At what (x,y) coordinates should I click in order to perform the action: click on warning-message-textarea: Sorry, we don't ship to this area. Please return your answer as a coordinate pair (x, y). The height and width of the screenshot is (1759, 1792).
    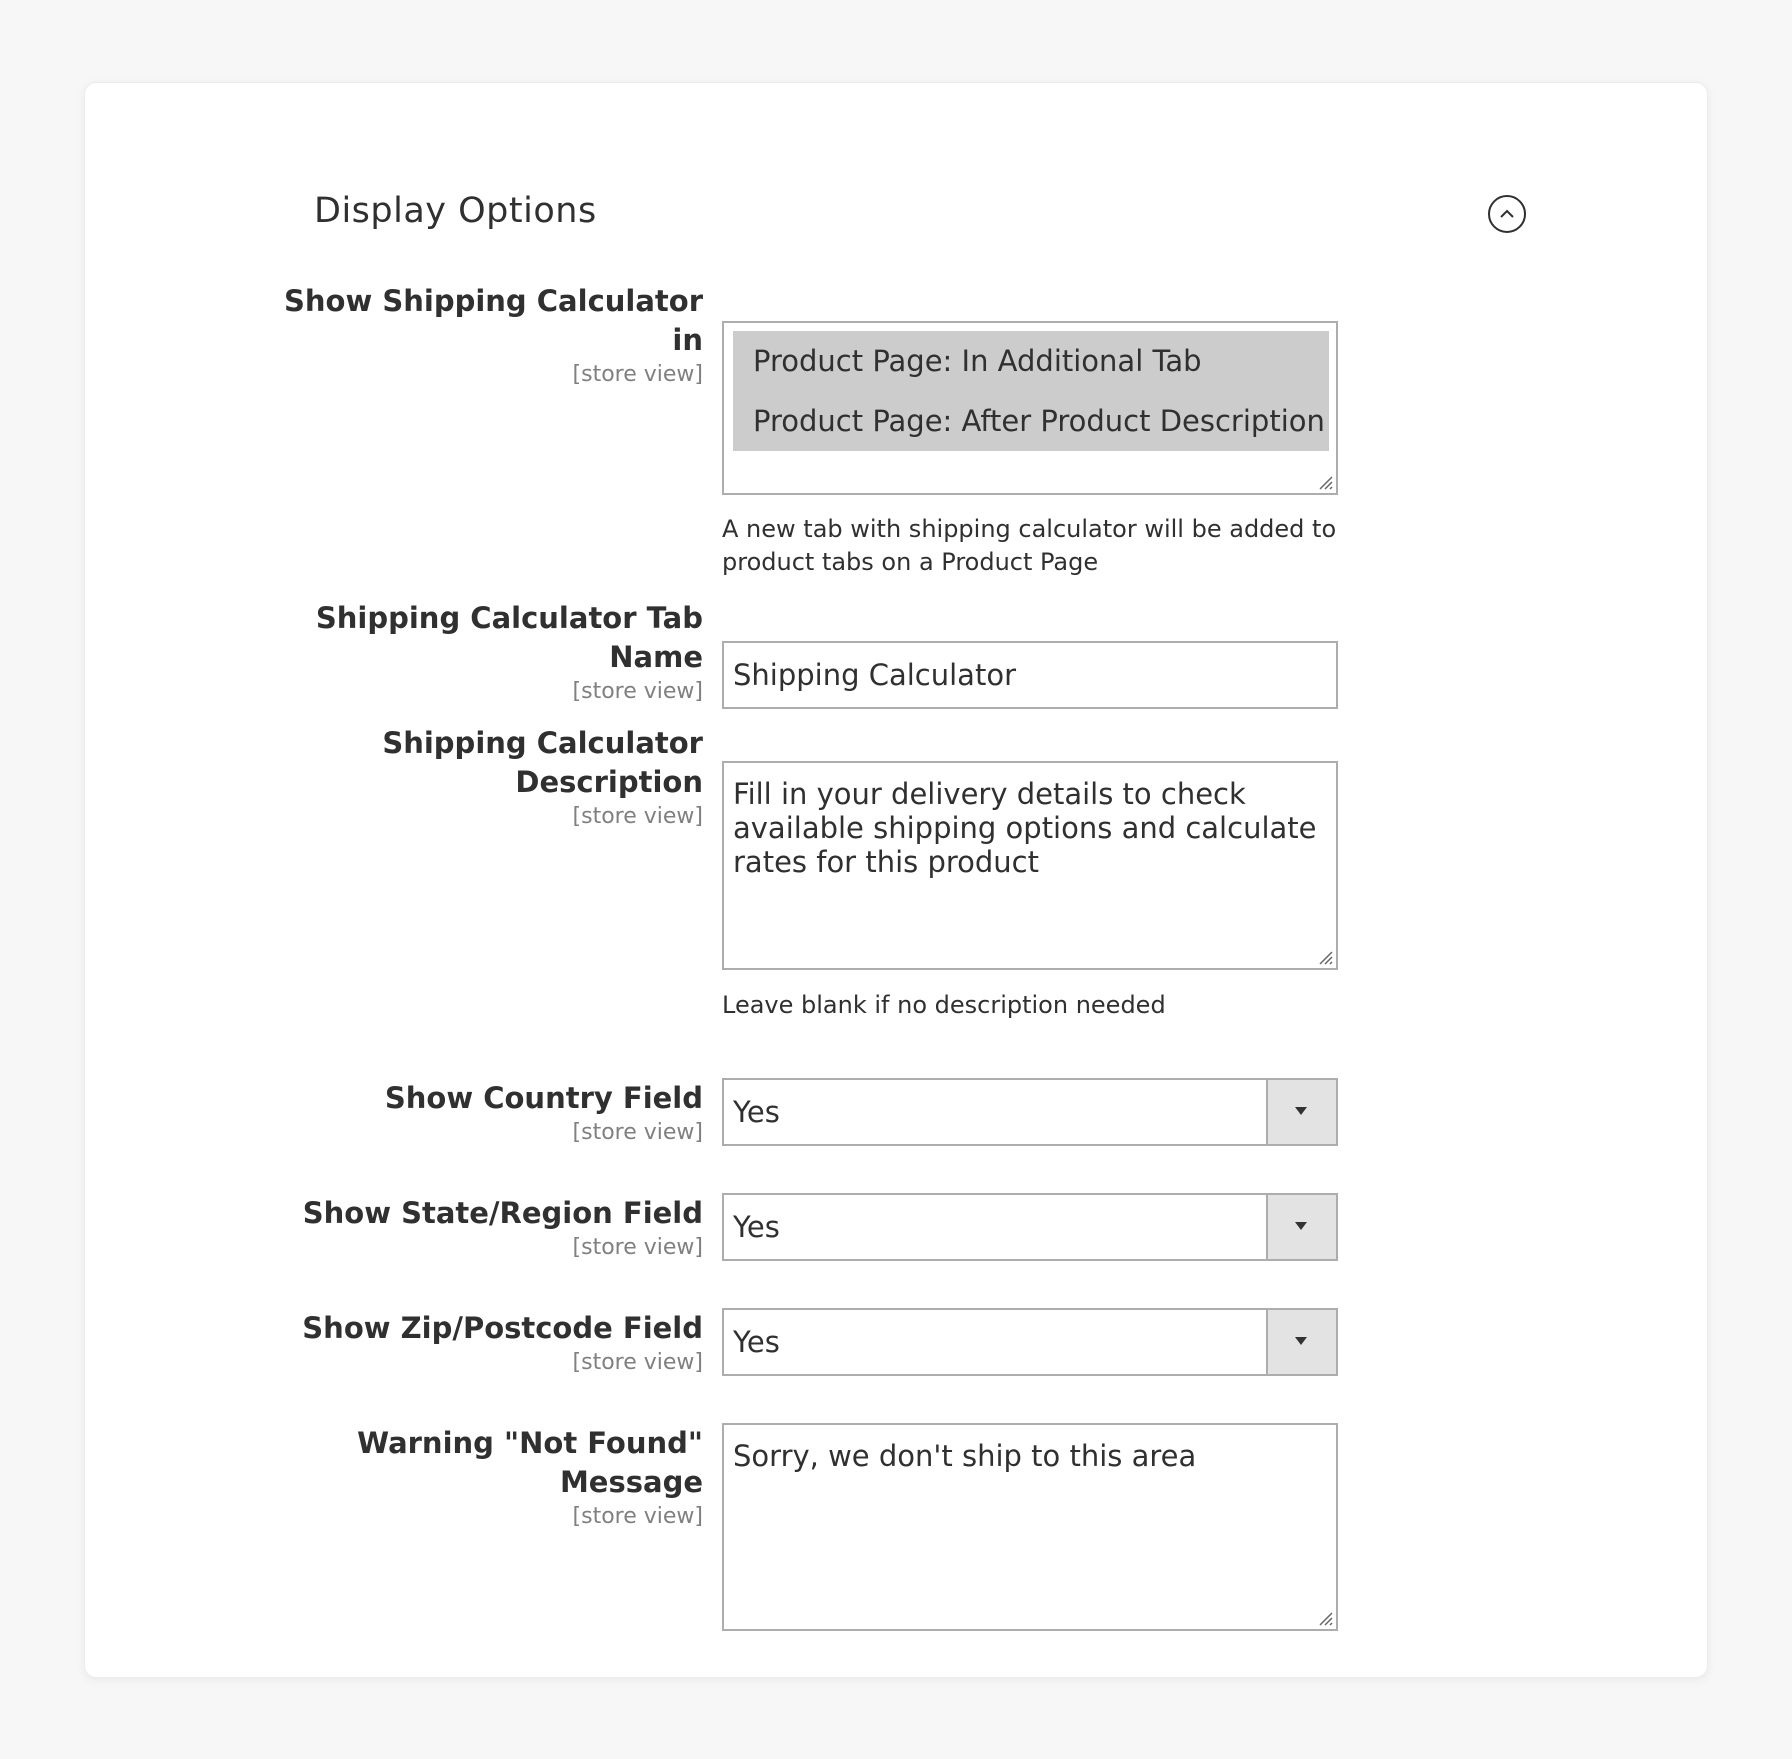
    Looking at the image, I should click on (1030, 1527).